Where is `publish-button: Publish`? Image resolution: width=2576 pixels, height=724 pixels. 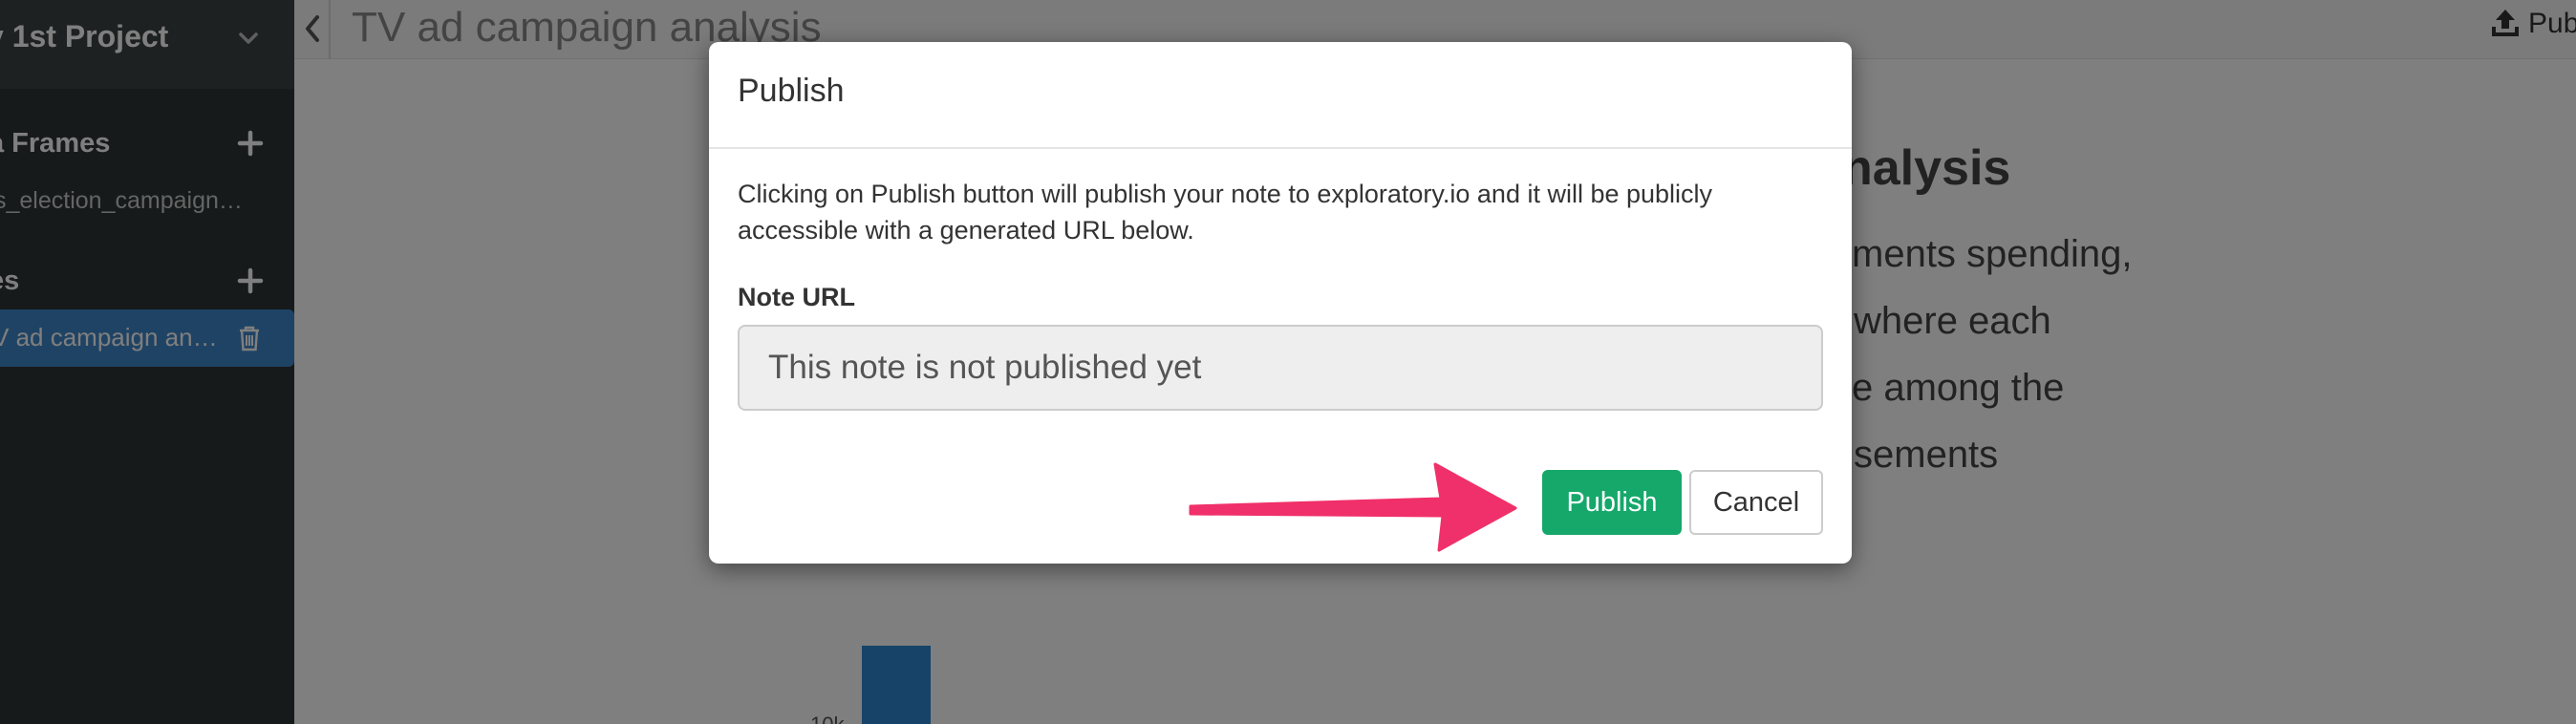 publish-button: Publish is located at coordinates (1612, 503).